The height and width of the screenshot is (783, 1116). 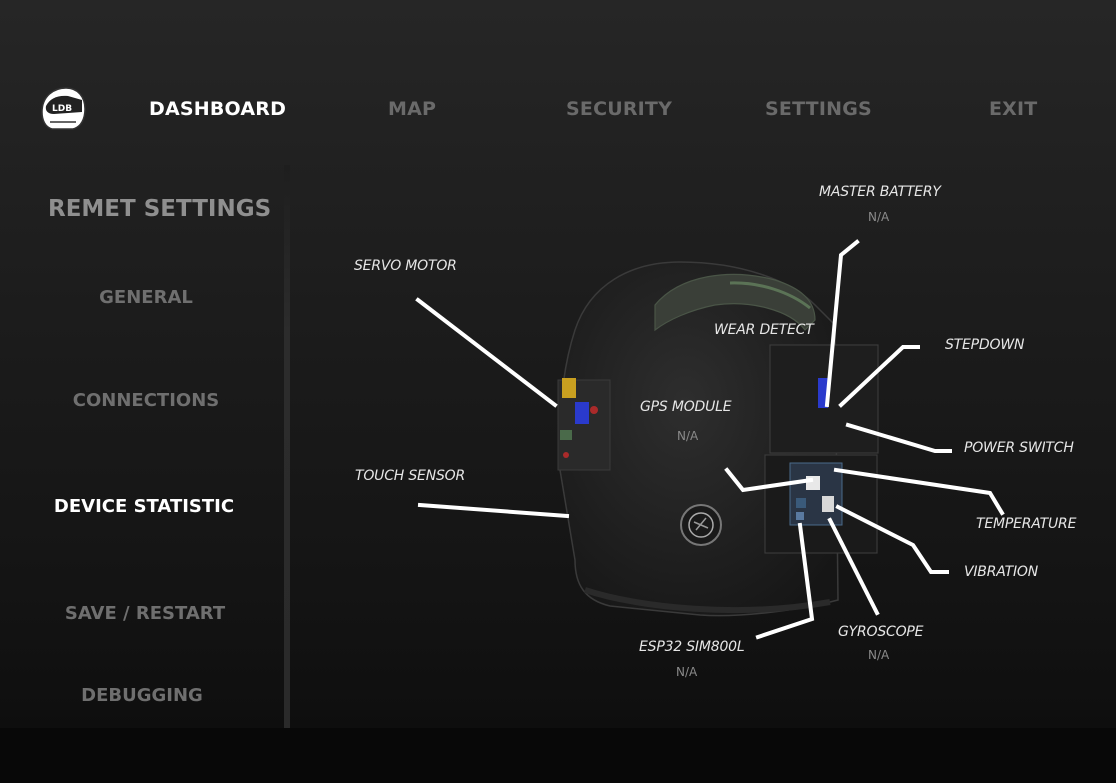 I want to click on label-temperature: TEMPERATURE, so click(x=1026, y=524).